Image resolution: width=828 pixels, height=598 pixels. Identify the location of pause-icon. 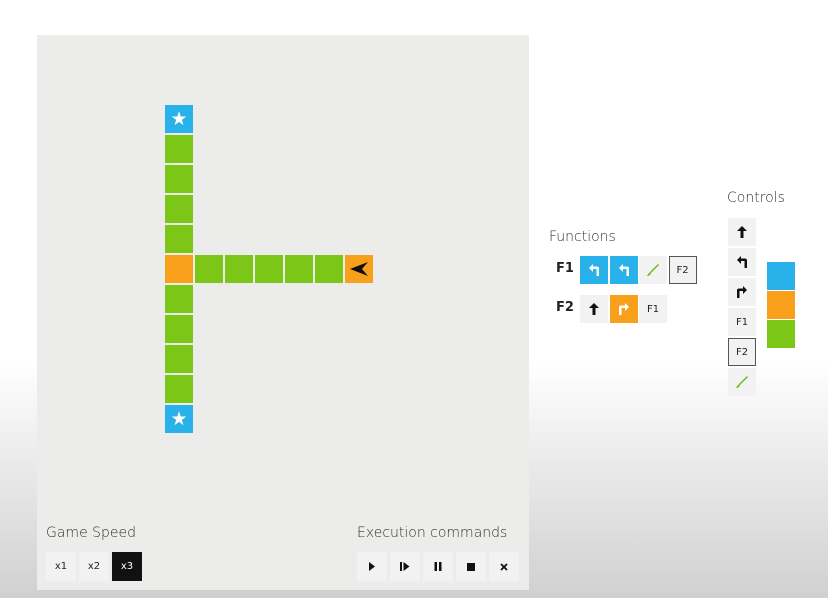
(438, 566).